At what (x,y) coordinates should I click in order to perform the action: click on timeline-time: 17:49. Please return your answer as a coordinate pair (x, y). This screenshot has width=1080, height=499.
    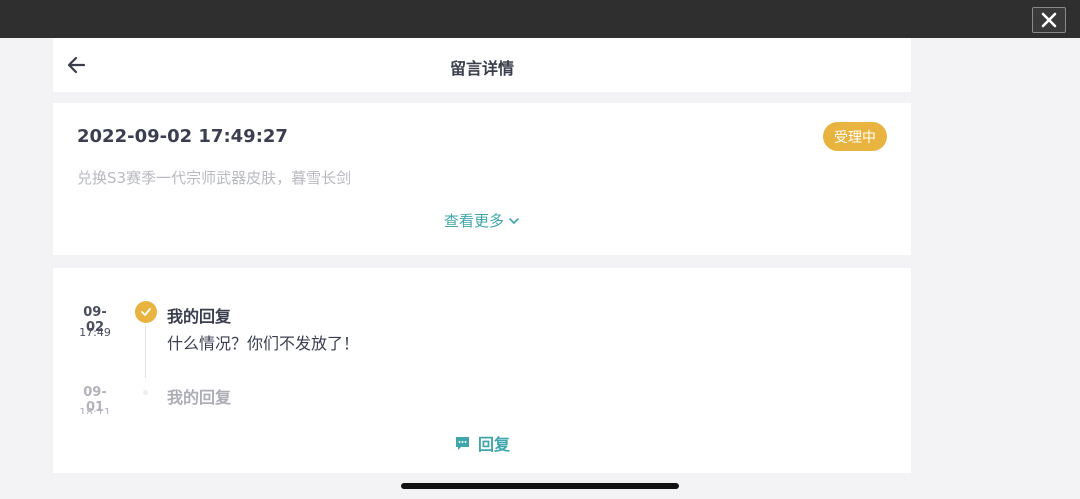
    Looking at the image, I should click on (95, 332).